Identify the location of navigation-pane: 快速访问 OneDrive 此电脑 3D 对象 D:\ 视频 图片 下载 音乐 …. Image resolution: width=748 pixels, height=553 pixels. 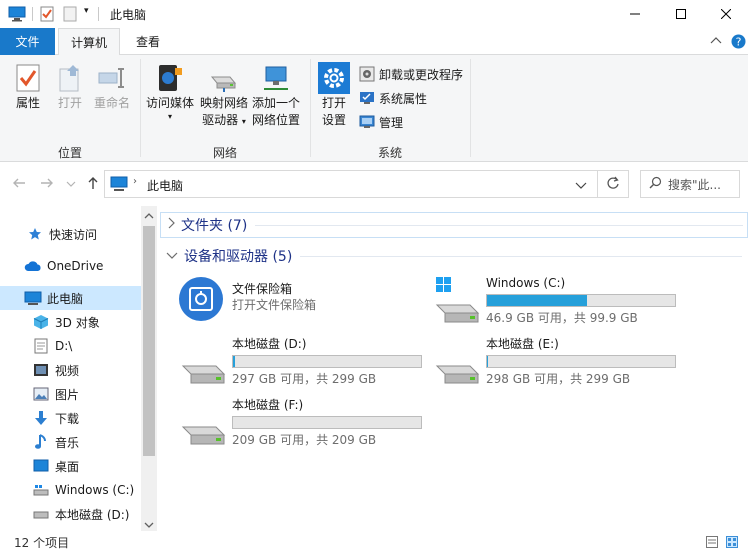
(78, 368).